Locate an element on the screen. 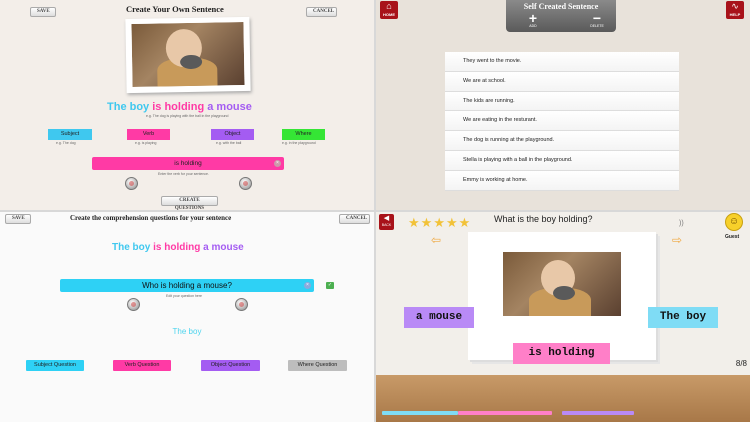 This screenshot has height=422, width=750. add-button: + ADD is located at coordinates (533, 19).